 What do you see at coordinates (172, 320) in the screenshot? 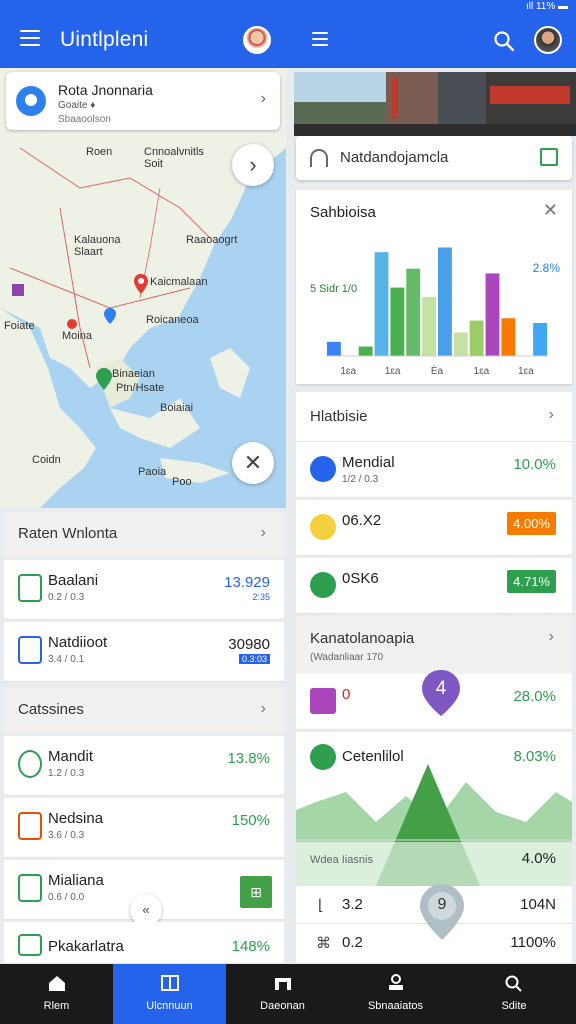
I see `map-label: Roicaneoa` at bounding box center [172, 320].